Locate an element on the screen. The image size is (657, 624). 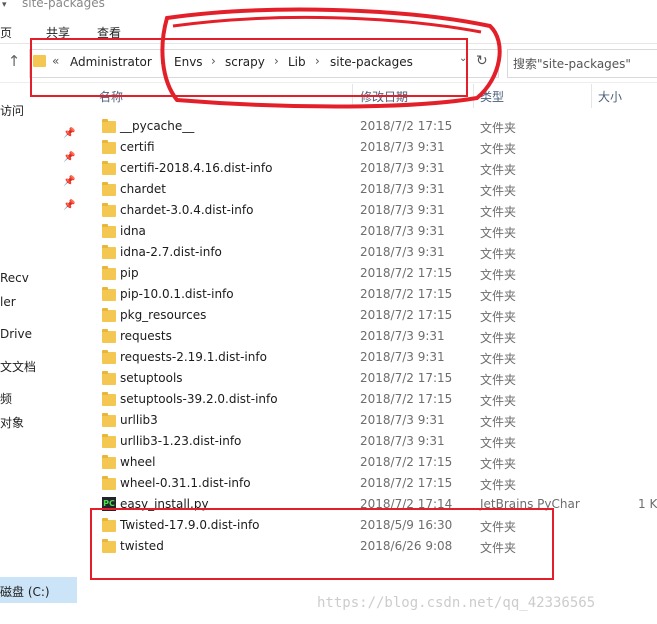
sidebar-item-documents: 文文档 is located at coordinates (18, 366).